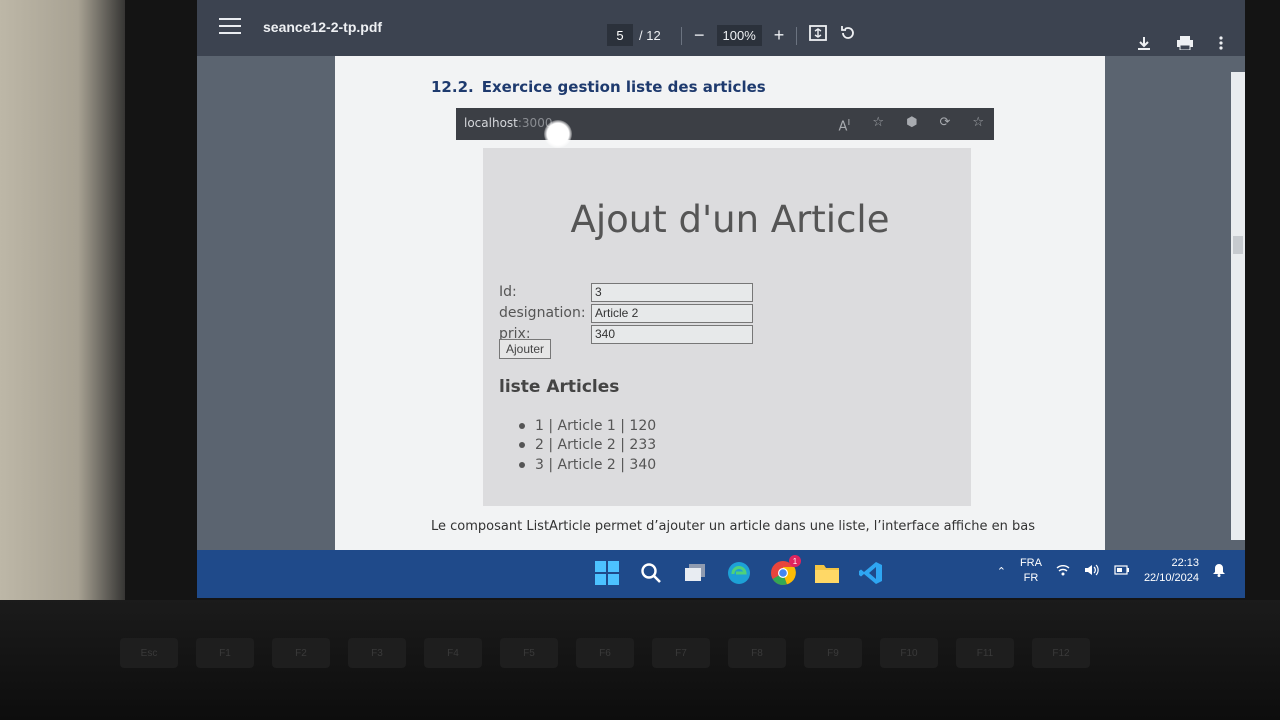 The image size is (1280, 720). I want to click on address-bar: localhost:3000, so click(508, 123).